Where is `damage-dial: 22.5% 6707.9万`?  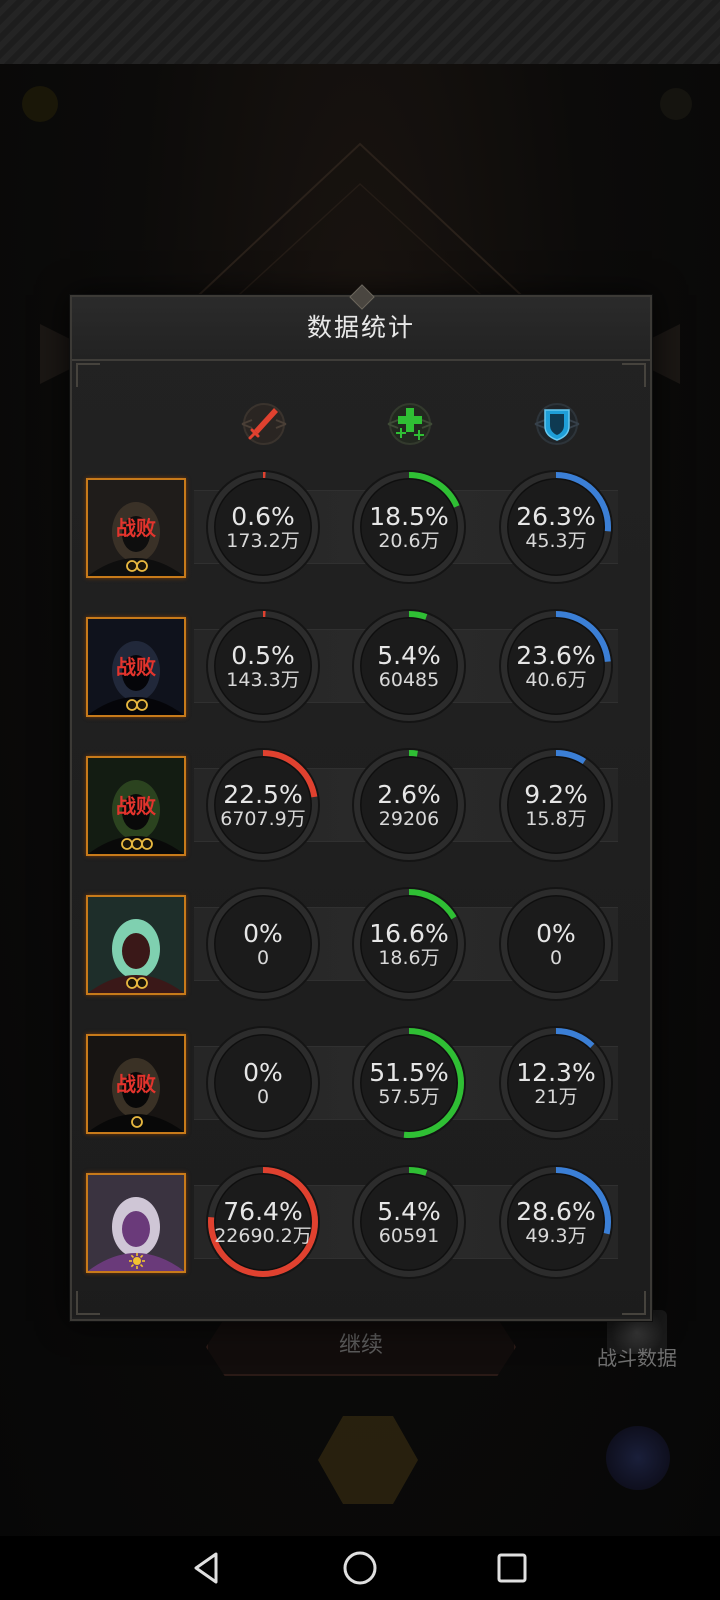 damage-dial: 22.5% 6707.9万 is located at coordinates (263, 805).